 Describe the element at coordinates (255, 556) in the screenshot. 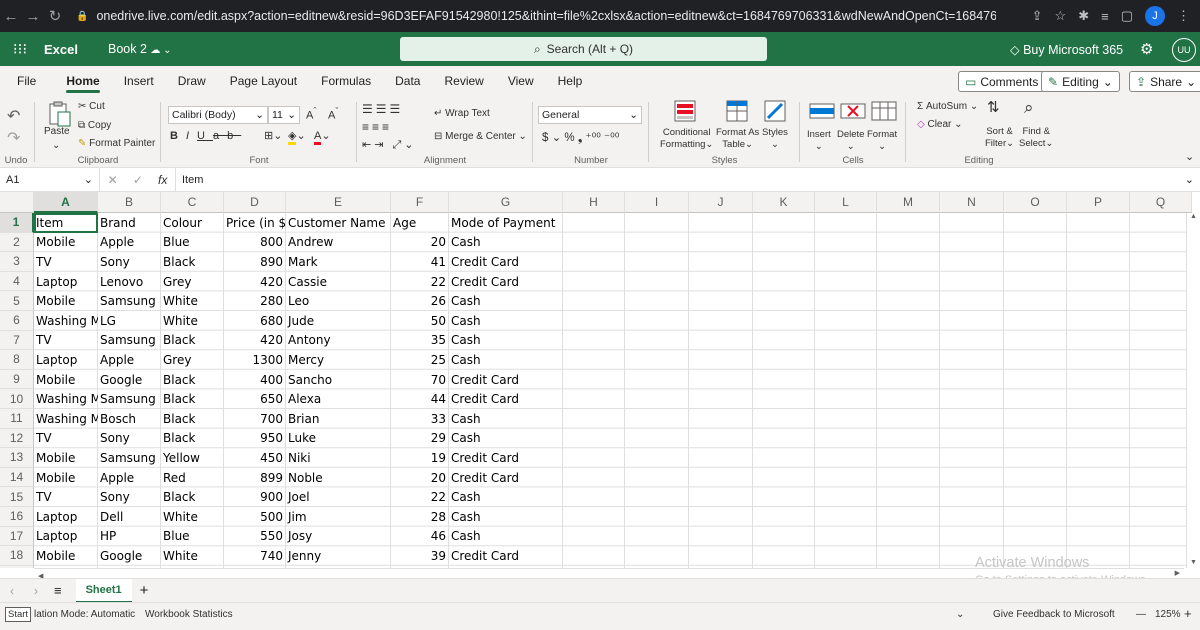

I see `cell-d18: 740` at that location.